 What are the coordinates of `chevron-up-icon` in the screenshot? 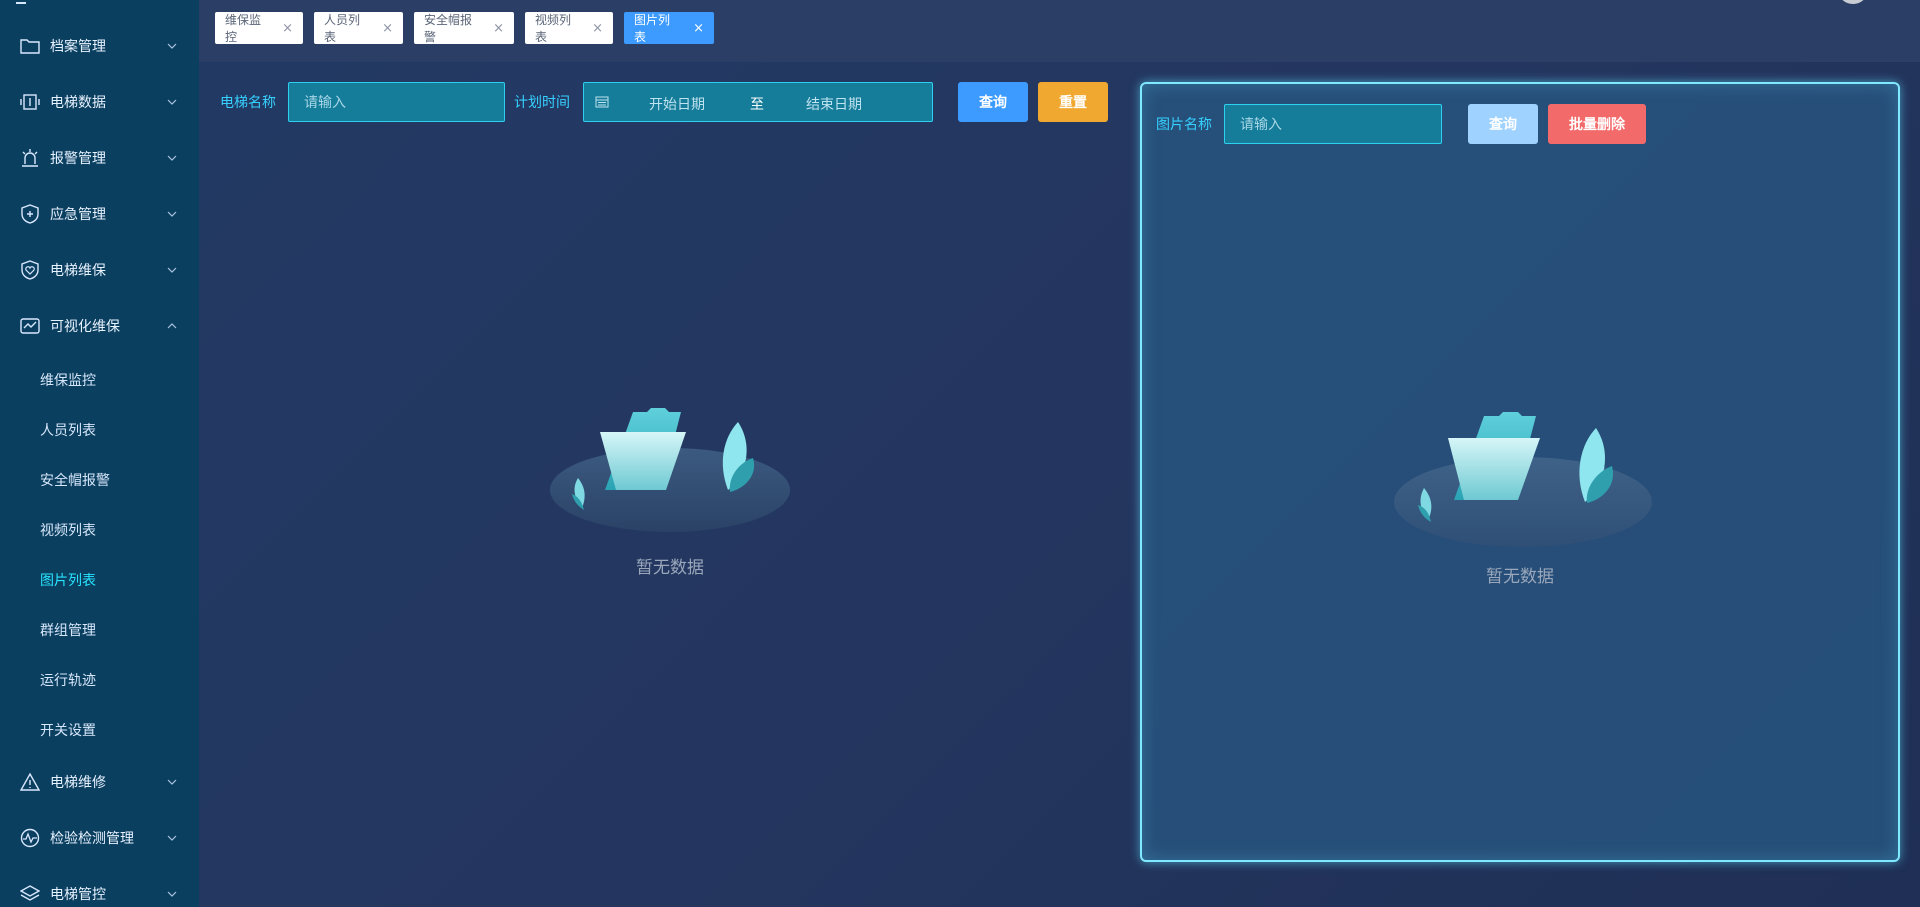 It's located at (172, 326).